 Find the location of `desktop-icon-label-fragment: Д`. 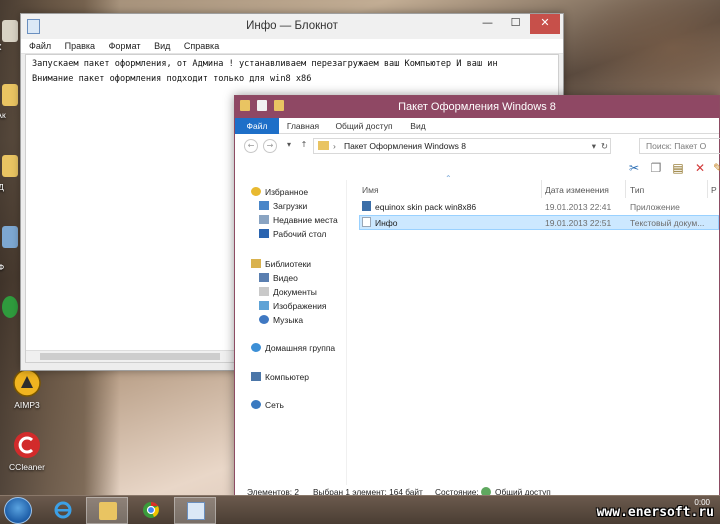

desktop-icon-label-fragment: Д is located at coordinates (2, 187).